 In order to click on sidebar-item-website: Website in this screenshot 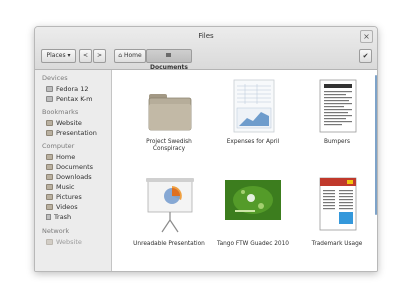, I will do `click(64, 123)`.